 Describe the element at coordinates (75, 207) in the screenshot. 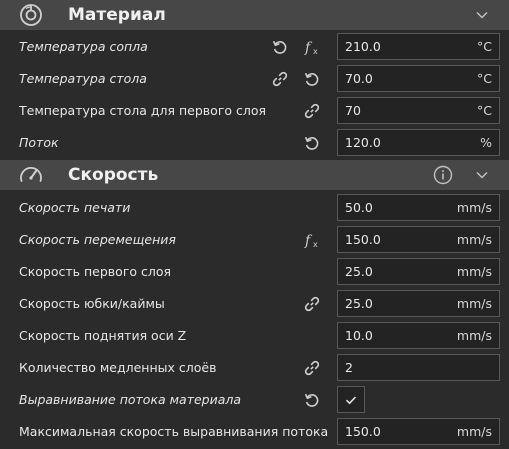

I see `setting-label: Скорость печати` at that location.